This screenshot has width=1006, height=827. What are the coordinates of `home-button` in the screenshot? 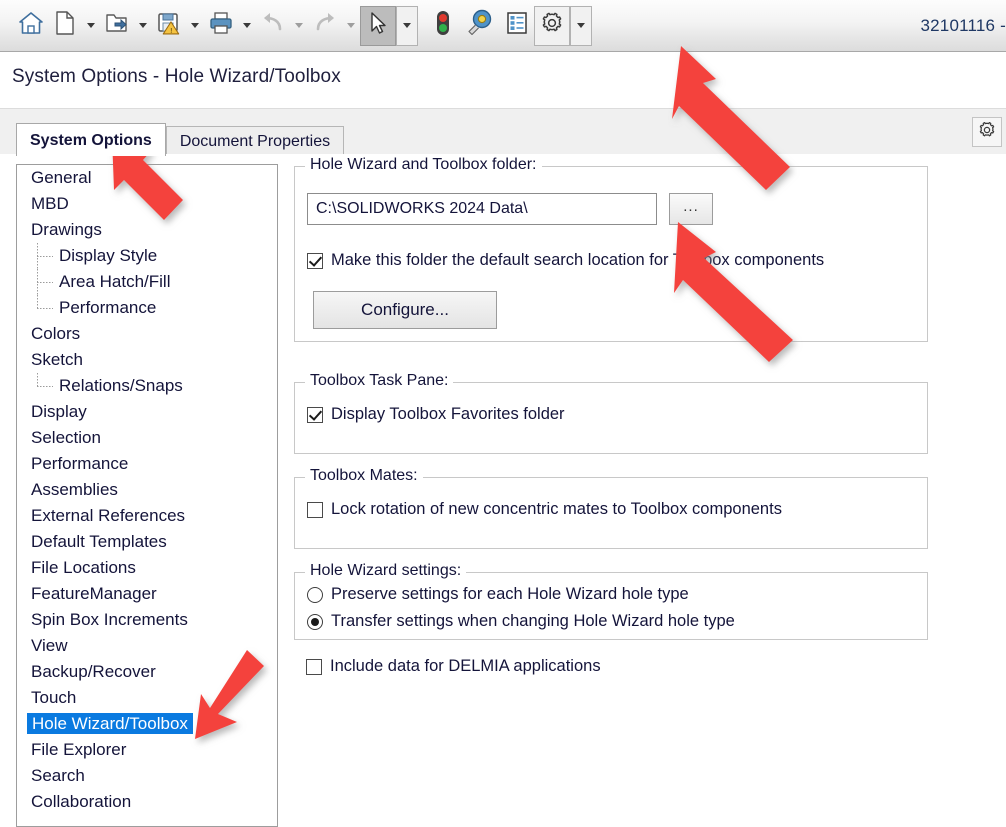 It's located at (31, 26).